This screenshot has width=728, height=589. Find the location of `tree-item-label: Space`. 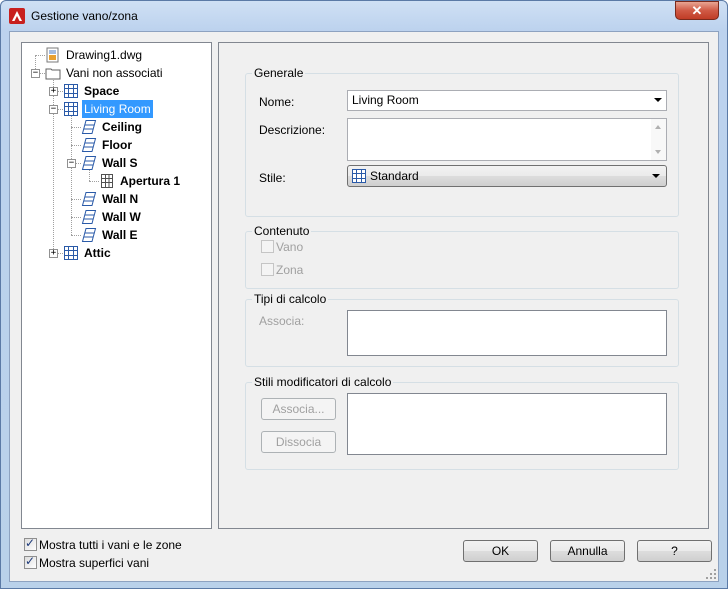

tree-item-label: Space is located at coordinates (101, 91).